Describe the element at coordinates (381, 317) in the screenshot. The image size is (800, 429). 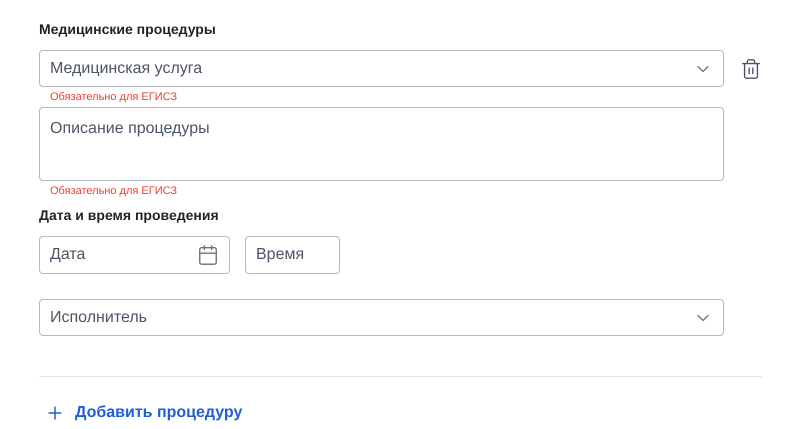
I see `performer-select: Исполнитель` at that location.